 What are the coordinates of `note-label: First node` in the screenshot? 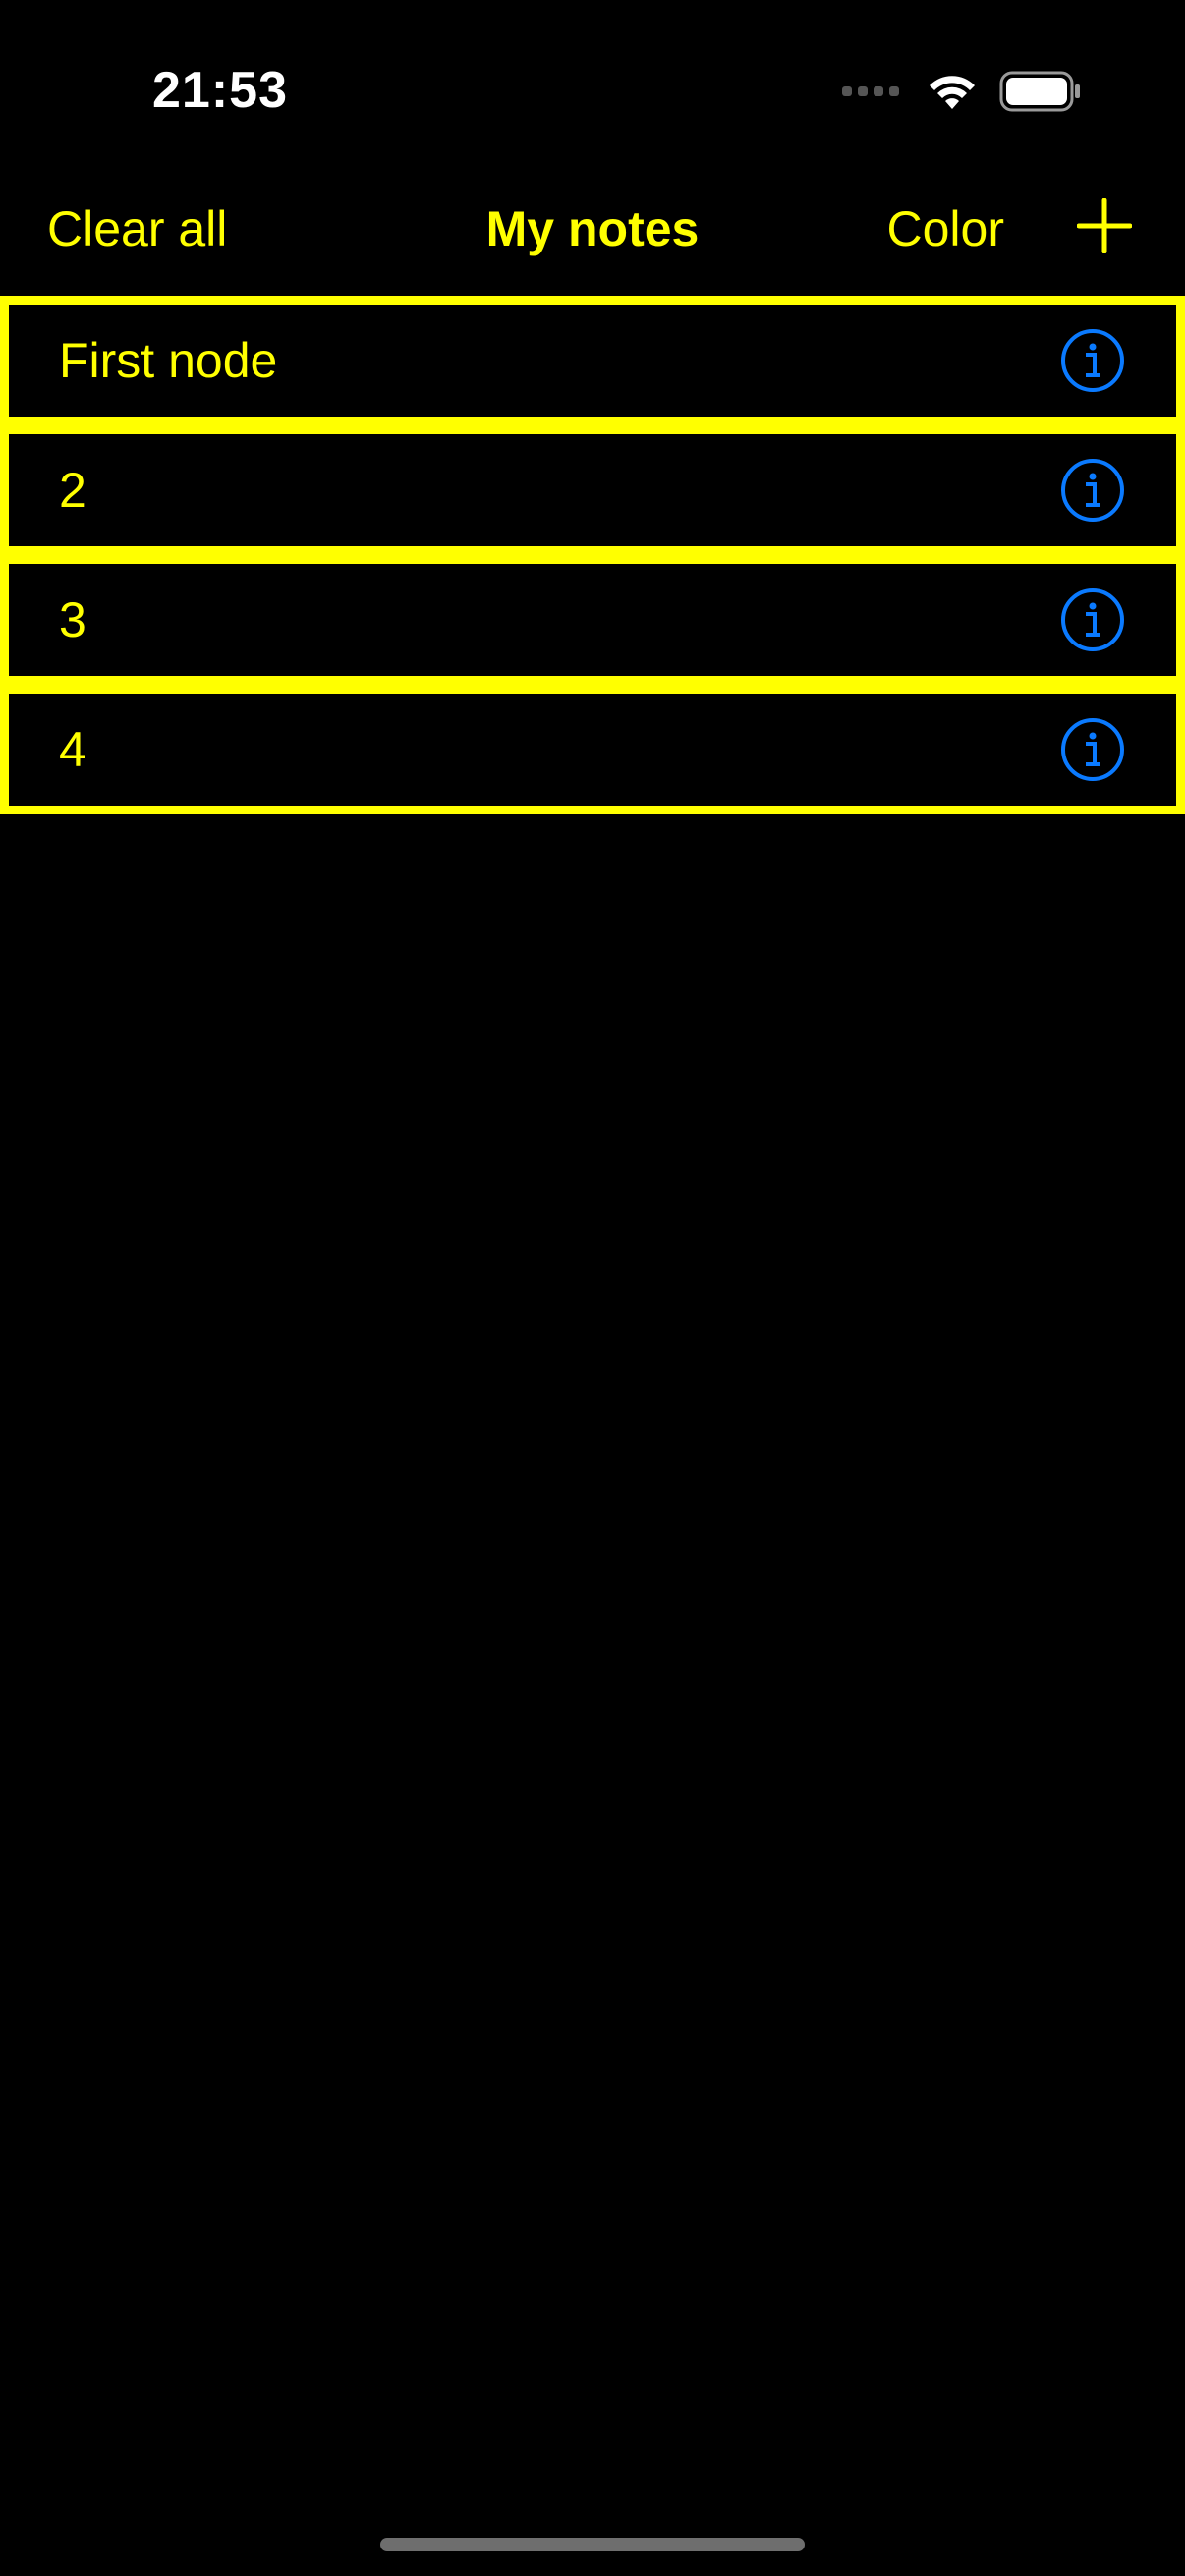 It's located at (168, 360).